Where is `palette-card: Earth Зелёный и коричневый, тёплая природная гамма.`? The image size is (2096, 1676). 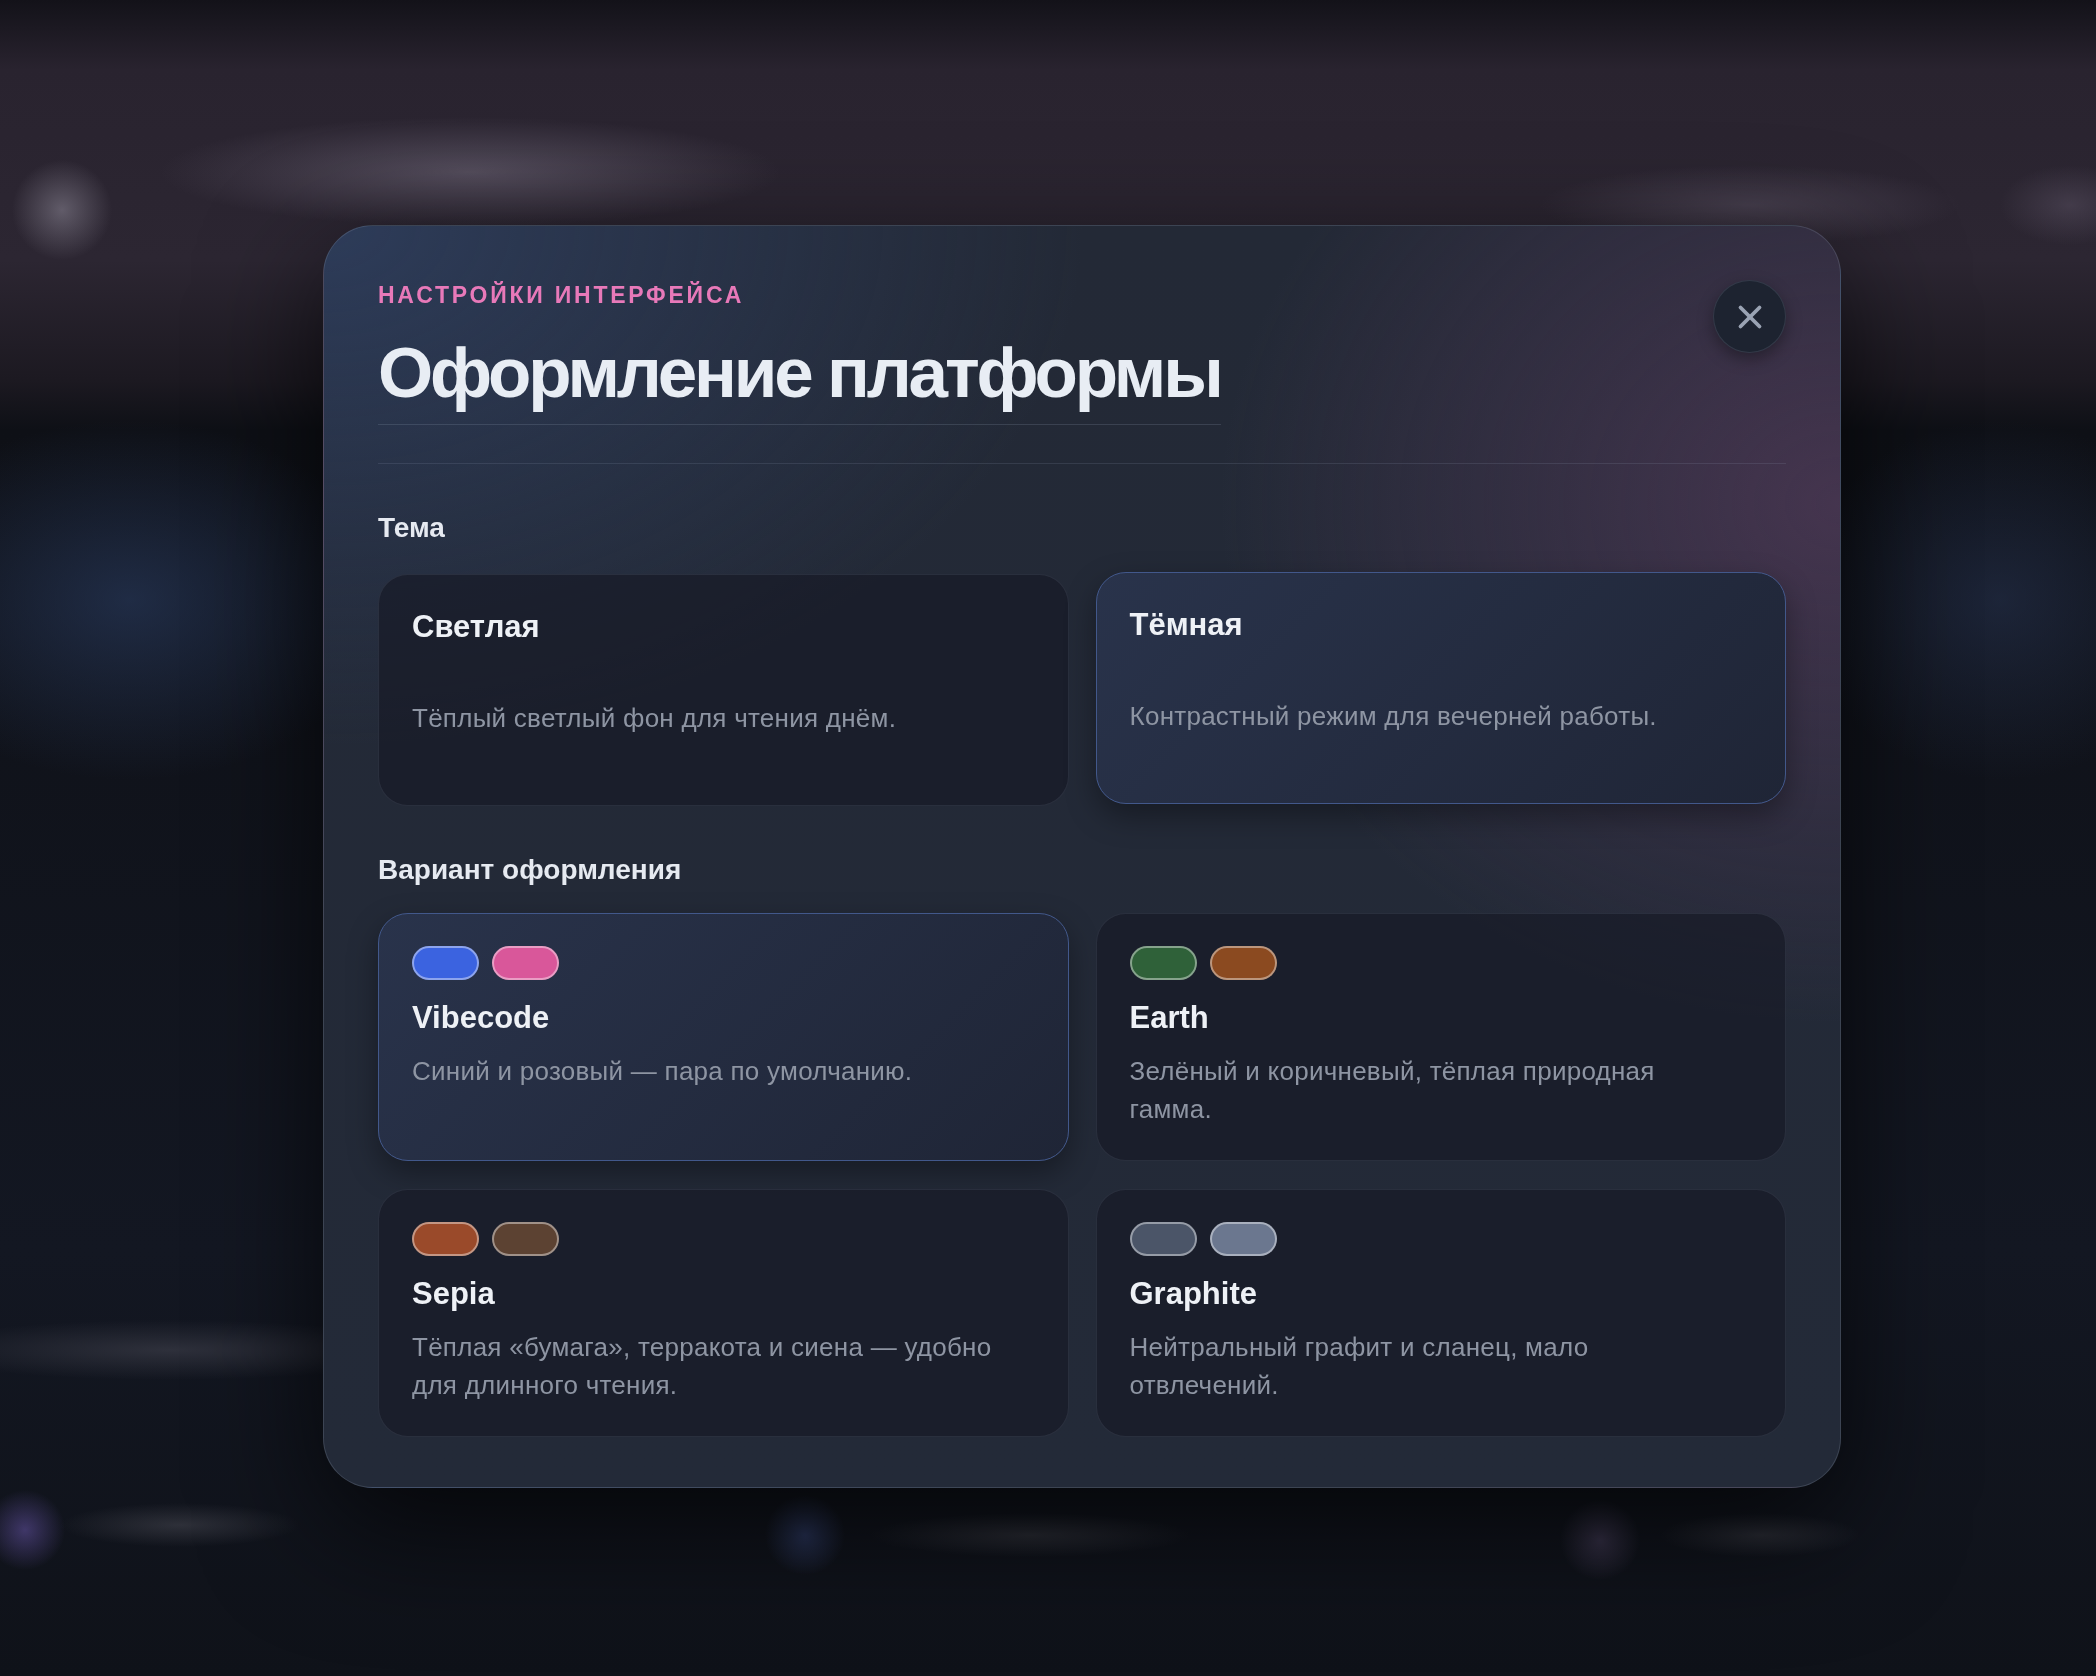 palette-card: Earth Зелёный и коричневый, тёплая природная гамма. is located at coordinates (1440, 1037).